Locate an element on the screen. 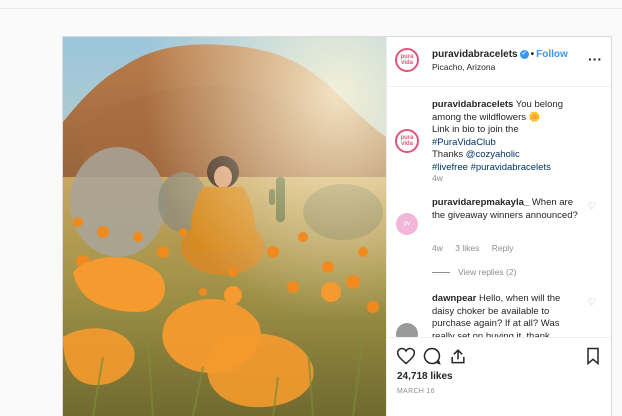 This screenshot has height=416, width=622. caption-meta: 4w is located at coordinates (442, 178).